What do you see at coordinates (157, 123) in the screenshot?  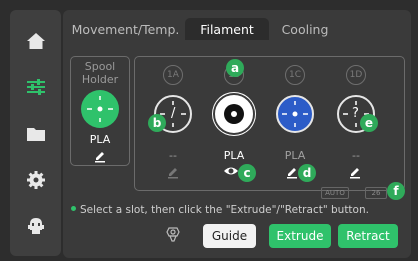 I see `marker-b: b` at bounding box center [157, 123].